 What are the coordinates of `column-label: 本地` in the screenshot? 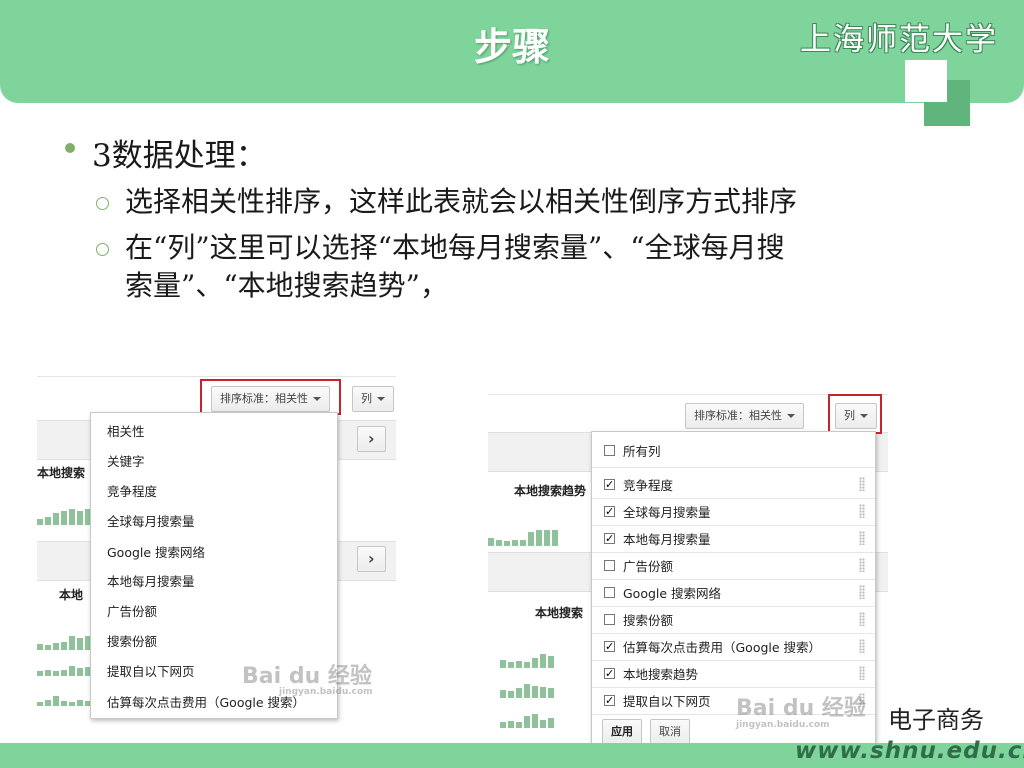 It's located at (71, 595).